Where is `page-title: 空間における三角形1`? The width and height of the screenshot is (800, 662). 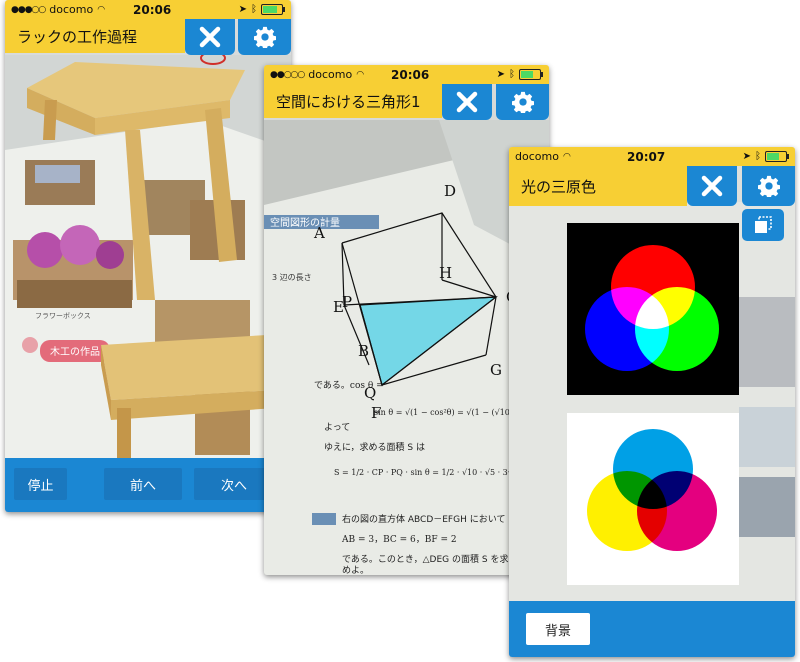
page-title: 空間における三角形1 is located at coordinates (348, 101).